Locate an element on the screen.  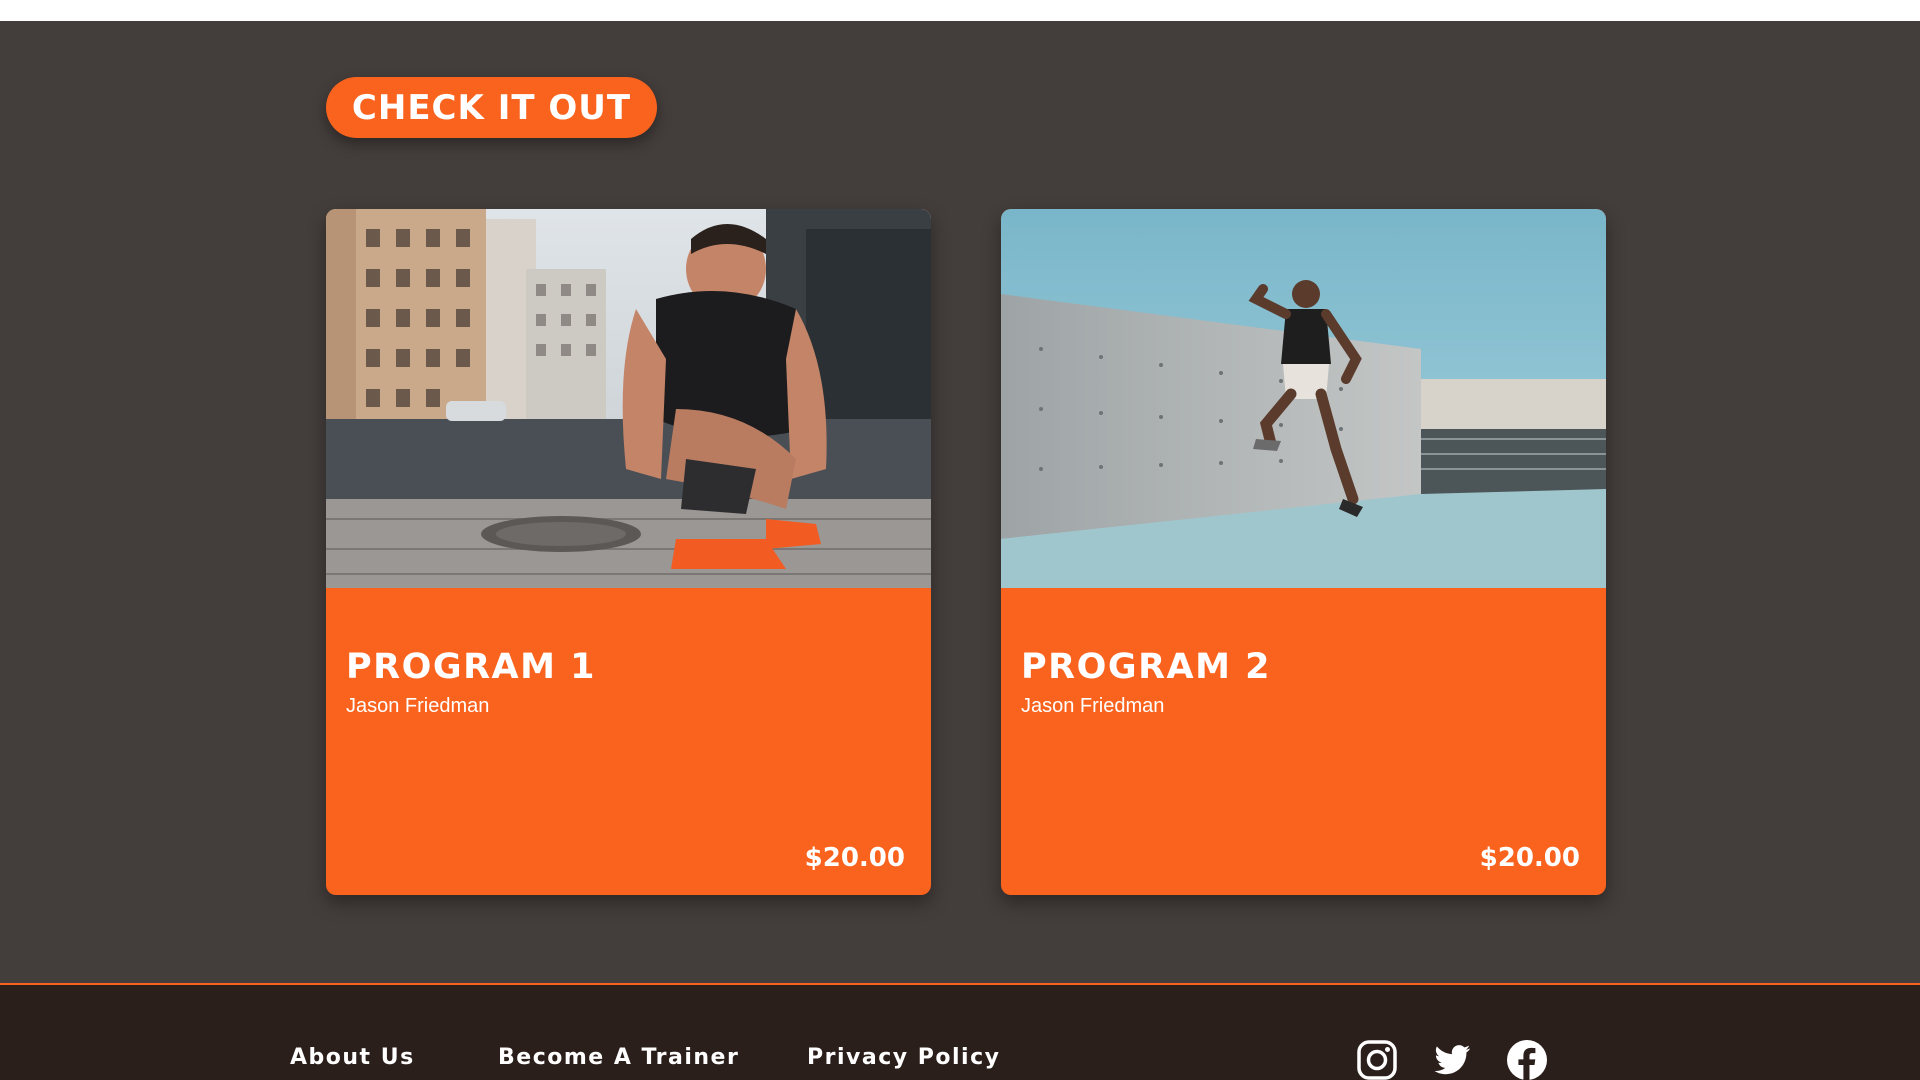
footer-link-become-a-trainer: Become A Trainer is located at coordinates (618, 1057).